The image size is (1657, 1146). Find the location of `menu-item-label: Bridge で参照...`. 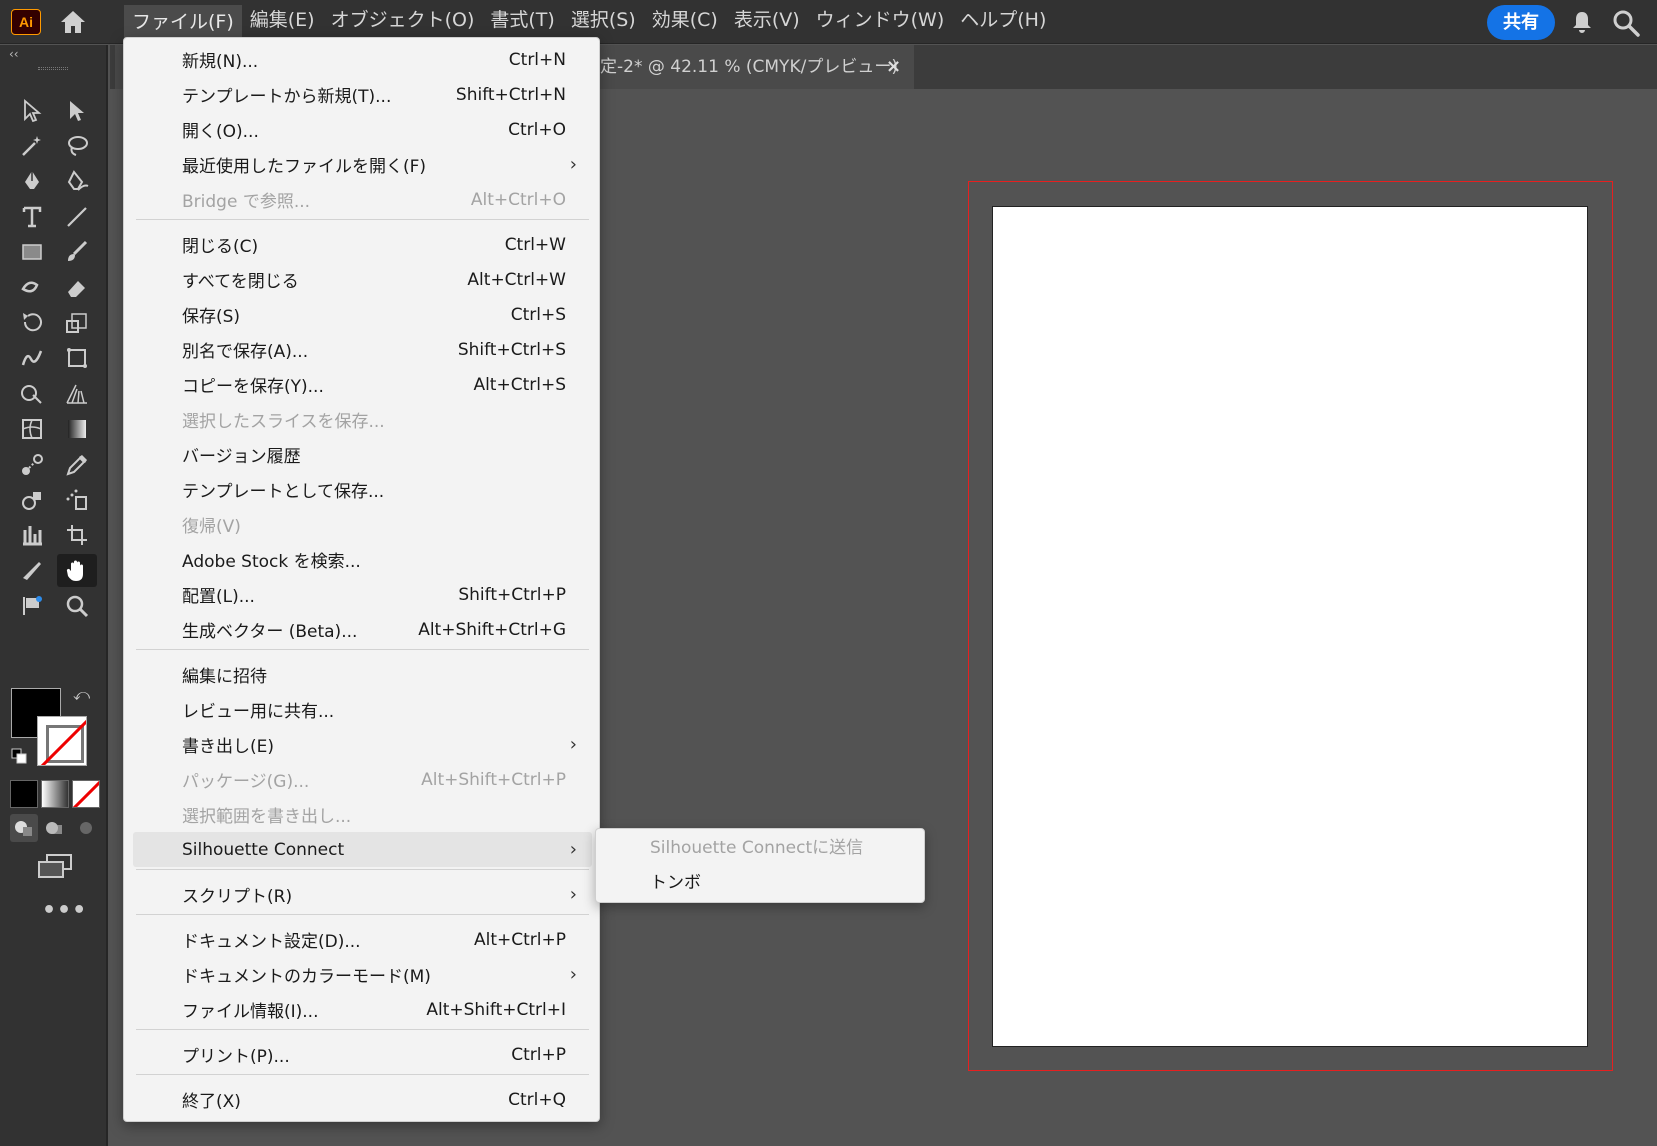

menu-item-label: Bridge で参照... is located at coordinates (246, 202).